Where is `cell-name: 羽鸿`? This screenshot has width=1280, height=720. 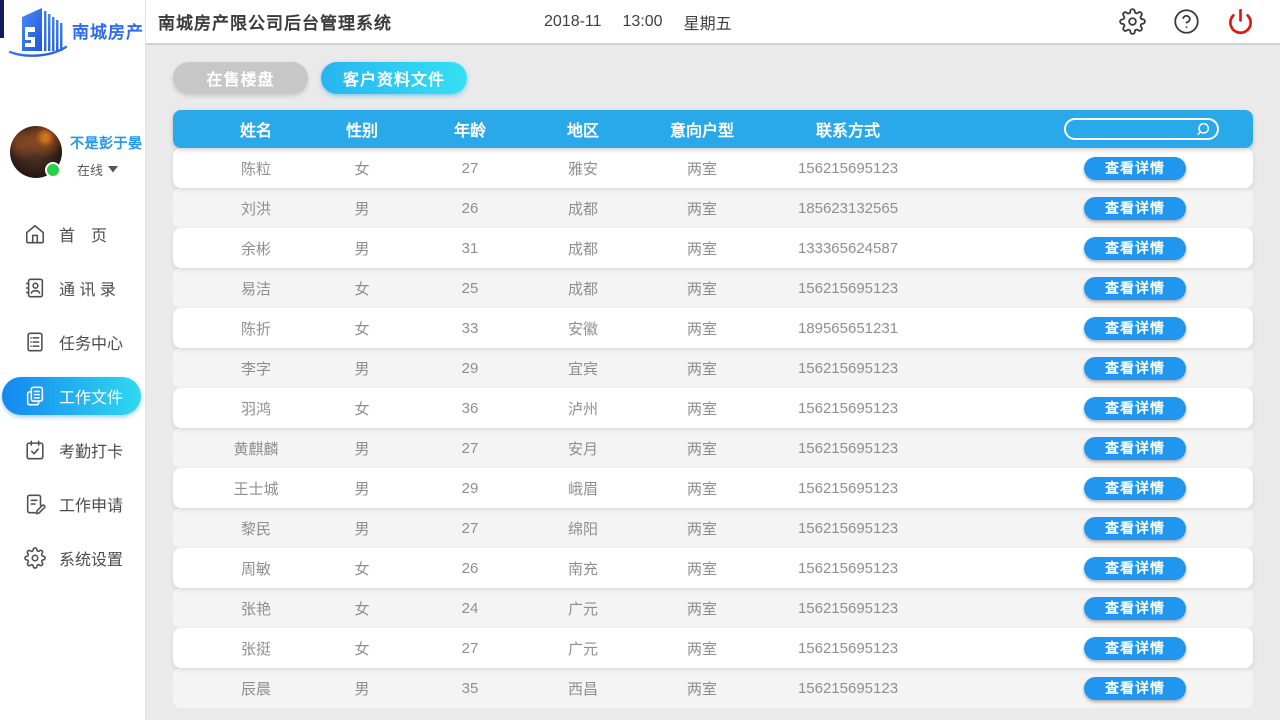
cell-name: 羽鸿 is located at coordinates (255, 409).